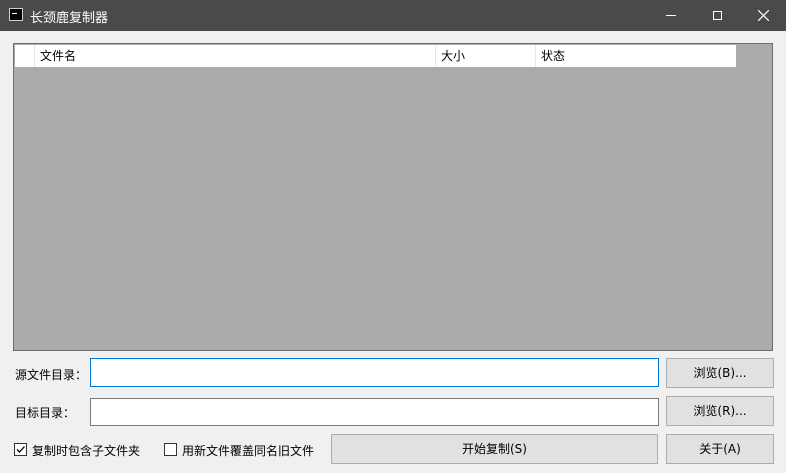 The image size is (786, 473). I want to click on close-icon, so click(763, 15).